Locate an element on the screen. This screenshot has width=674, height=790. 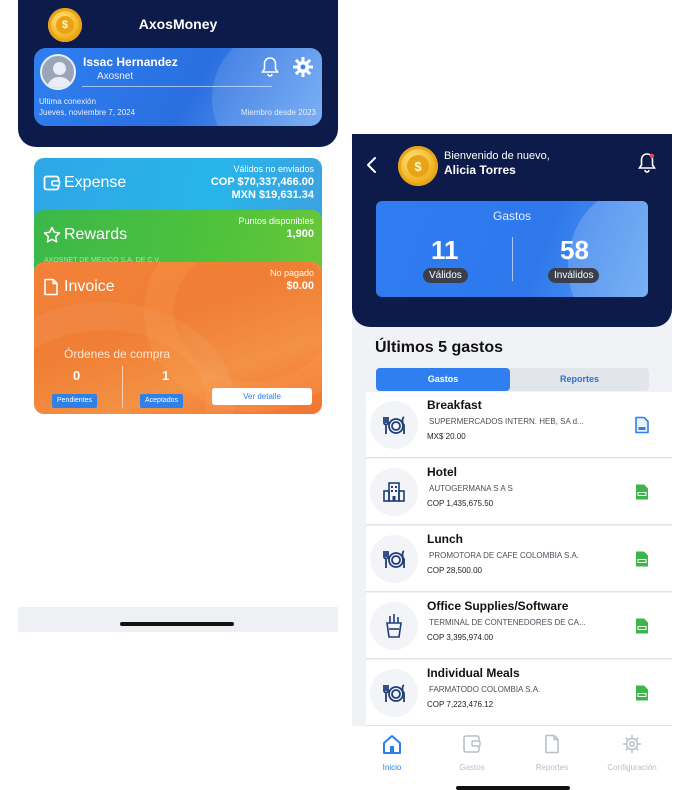
expense-title: Lunch is located at coordinates (445, 539).